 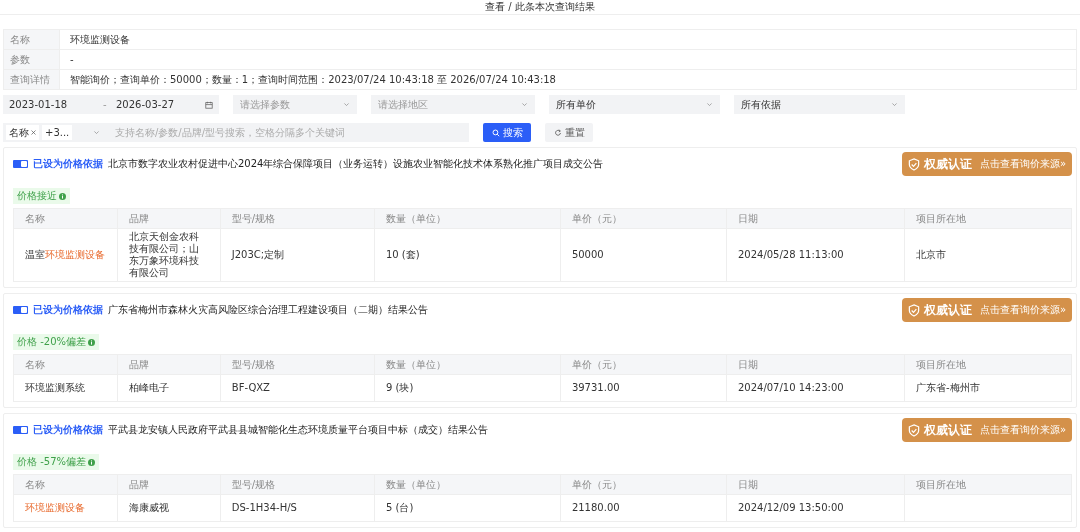 I want to click on price-tag: 价格 -57%偏差, so click(x=56, y=462).